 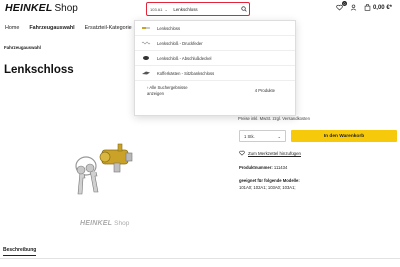 What do you see at coordinates (51, 28) in the screenshot?
I see `nav-item-fahrzeugauswahl: Fahrzeugauswahl` at bounding box center [51, 28].